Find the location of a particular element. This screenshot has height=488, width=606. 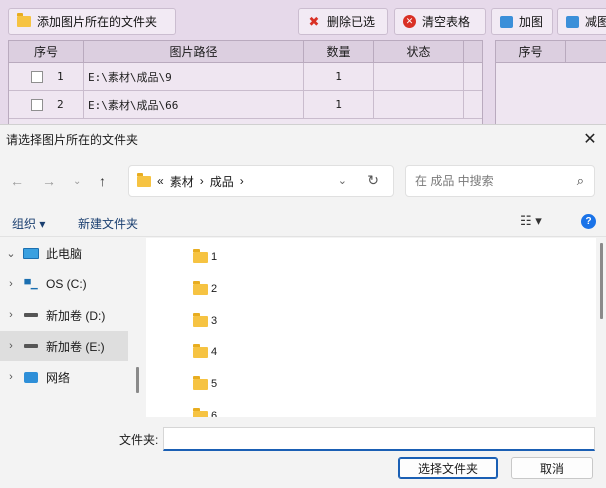

add-image-label: 加图 is located at coordinates (531, 22).